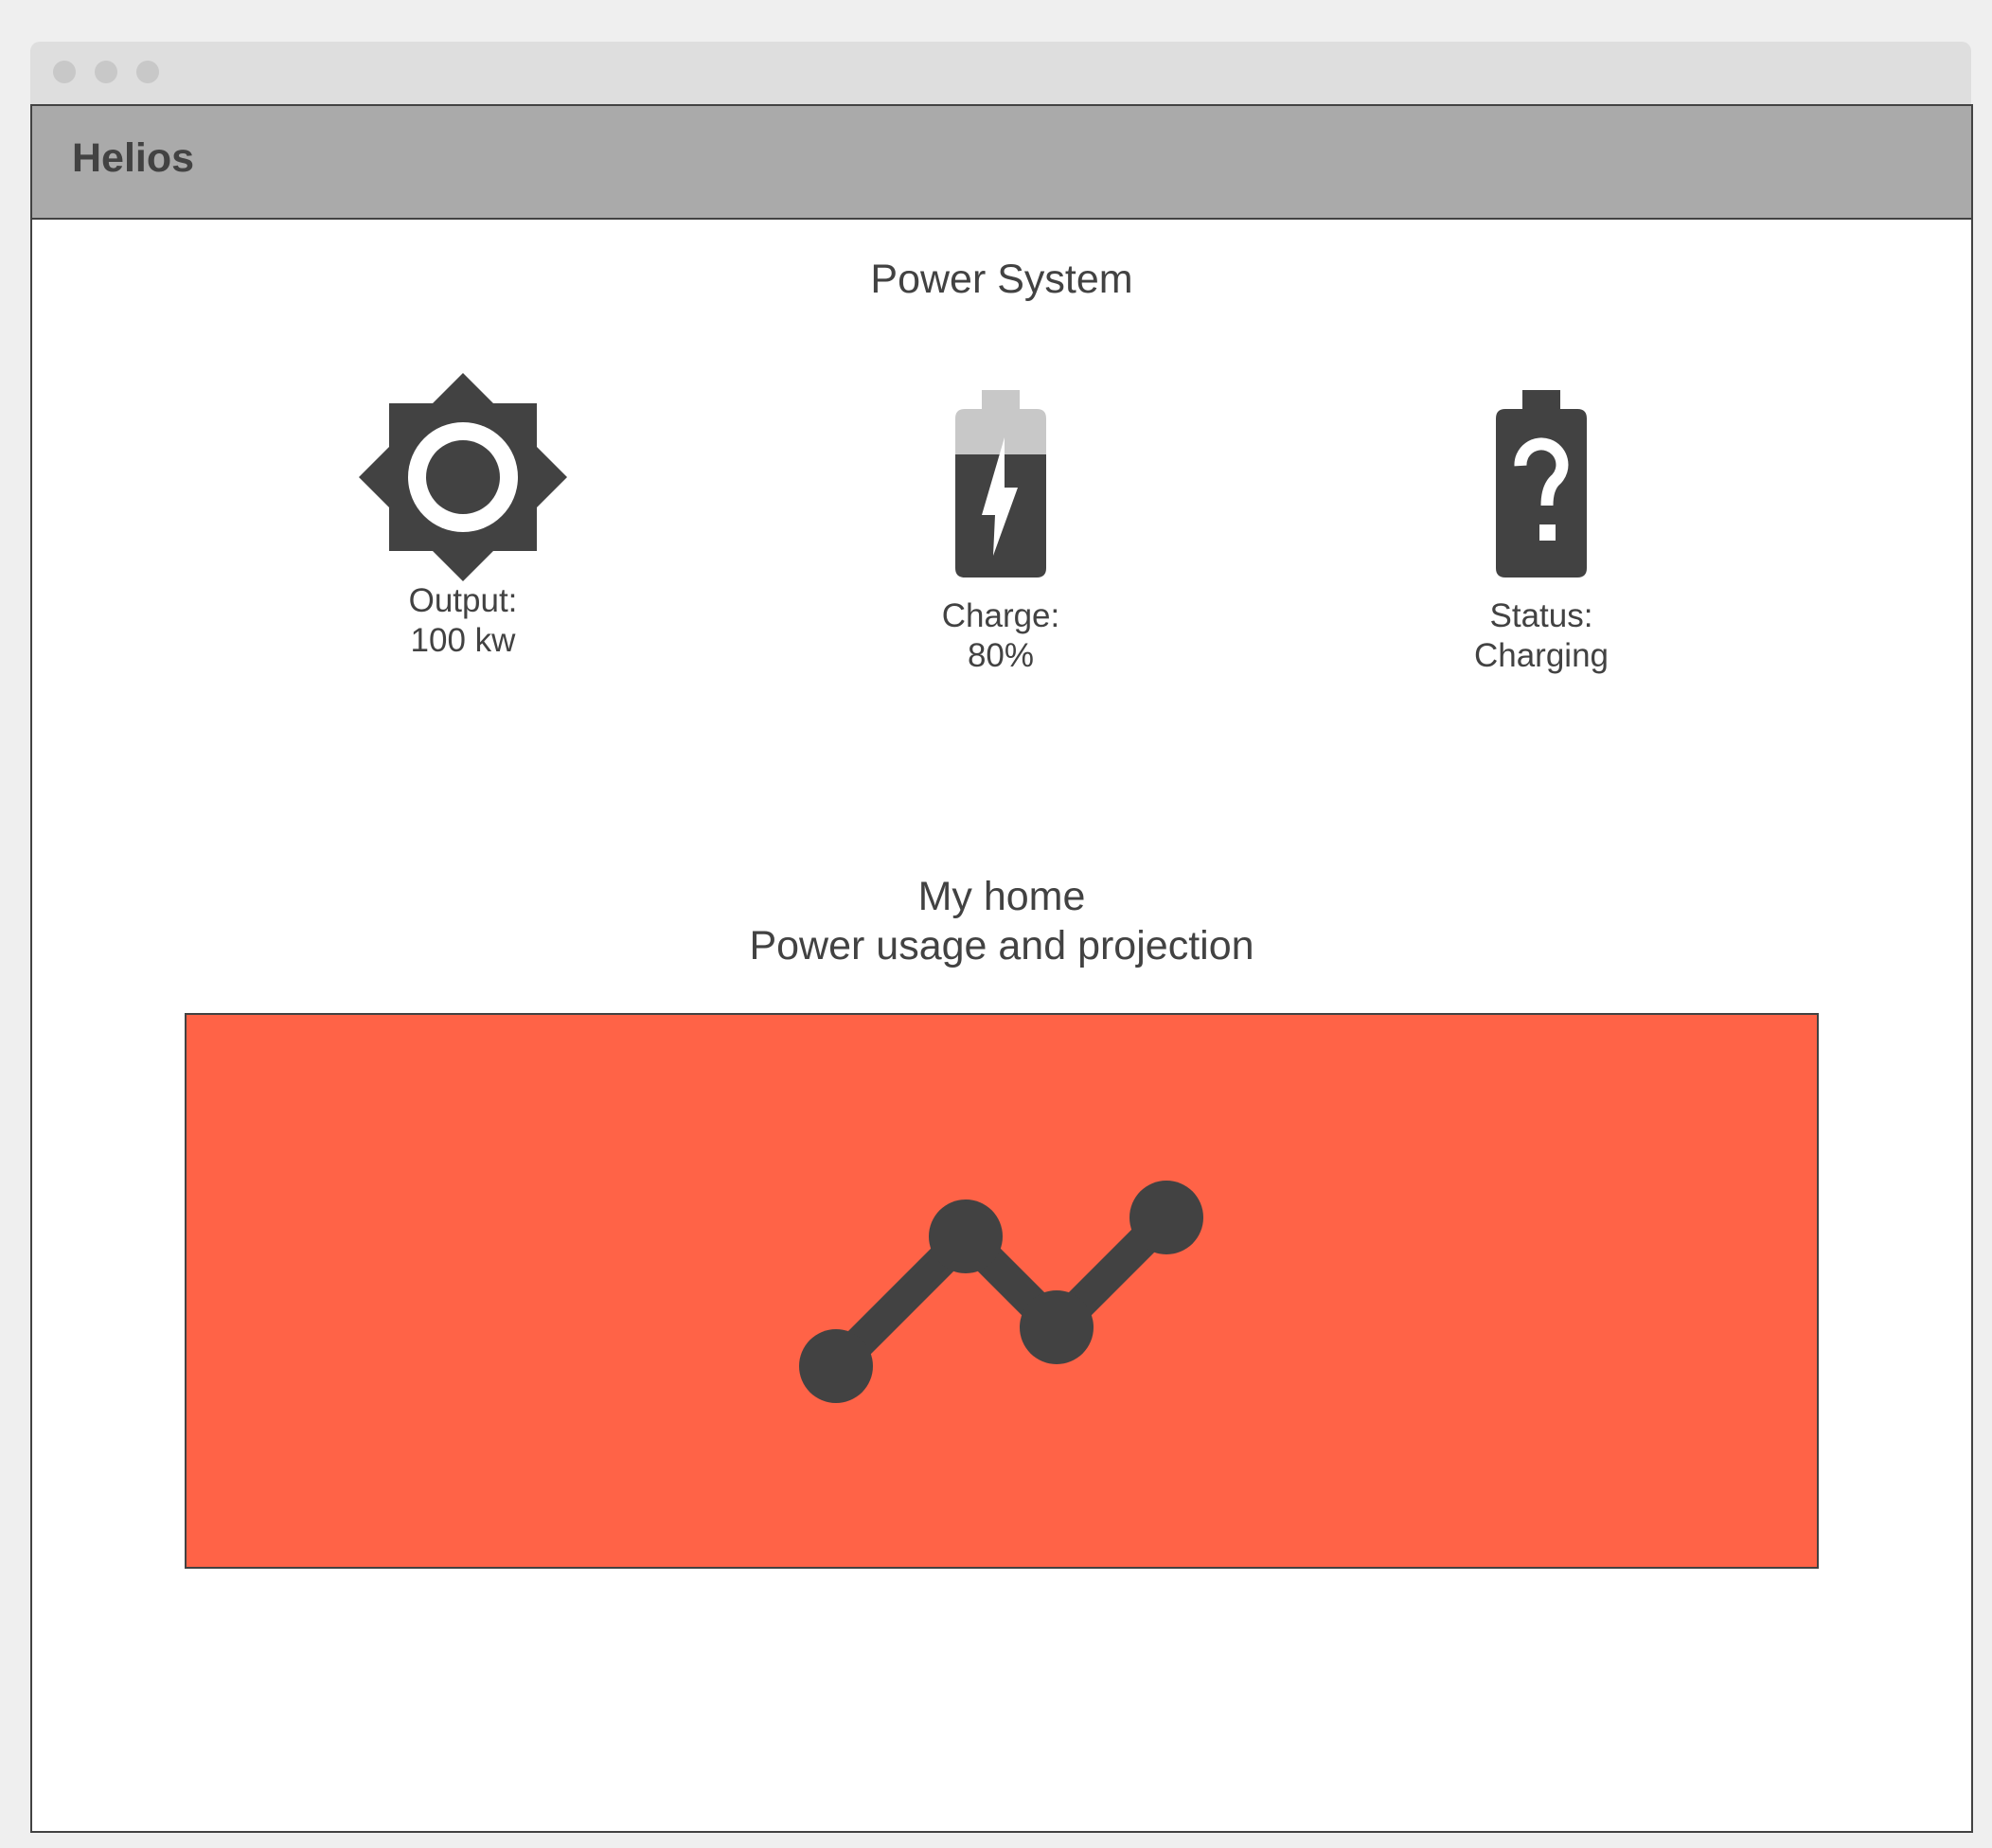  What do you see at coordinates (1001, 484) in the screenshot?
I see `battery-charging-icon` at bounding box center [1001, 484].